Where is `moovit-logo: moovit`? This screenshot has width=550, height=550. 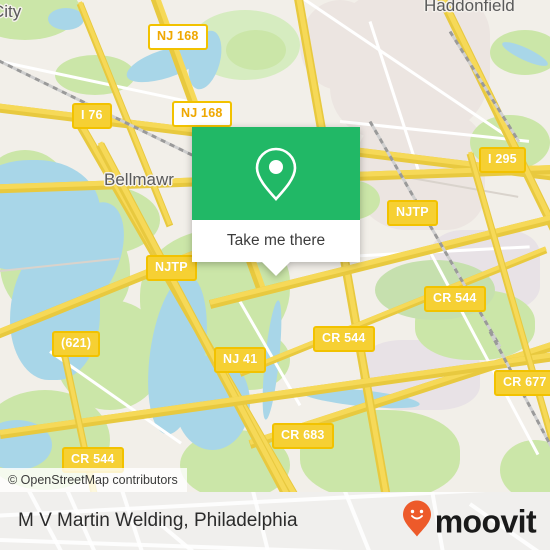
moovit-logo: moovit is located at coordinates (469, 521).